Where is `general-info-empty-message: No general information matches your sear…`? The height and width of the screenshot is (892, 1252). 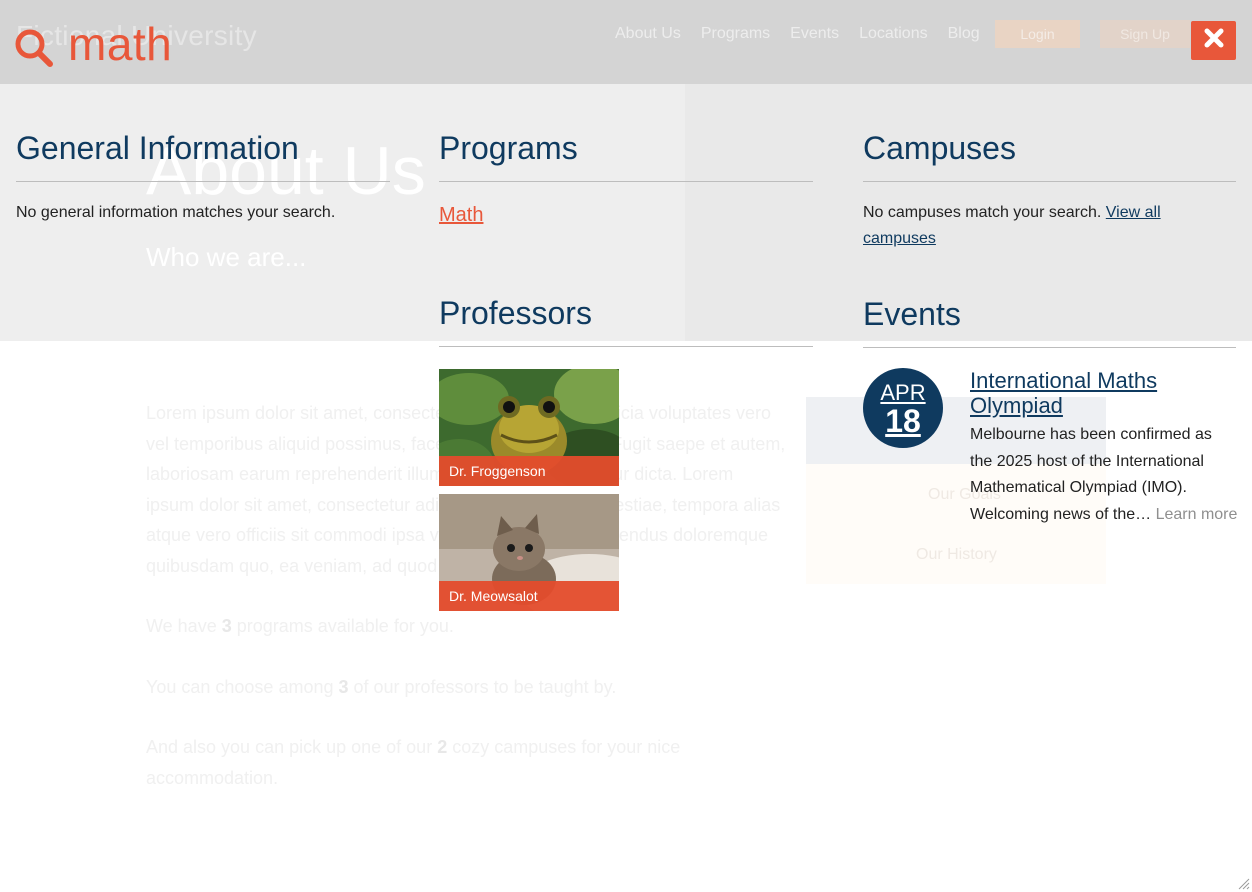 general-info-empty-message: No general information matches your sear… is located at coordinates (176, 212).